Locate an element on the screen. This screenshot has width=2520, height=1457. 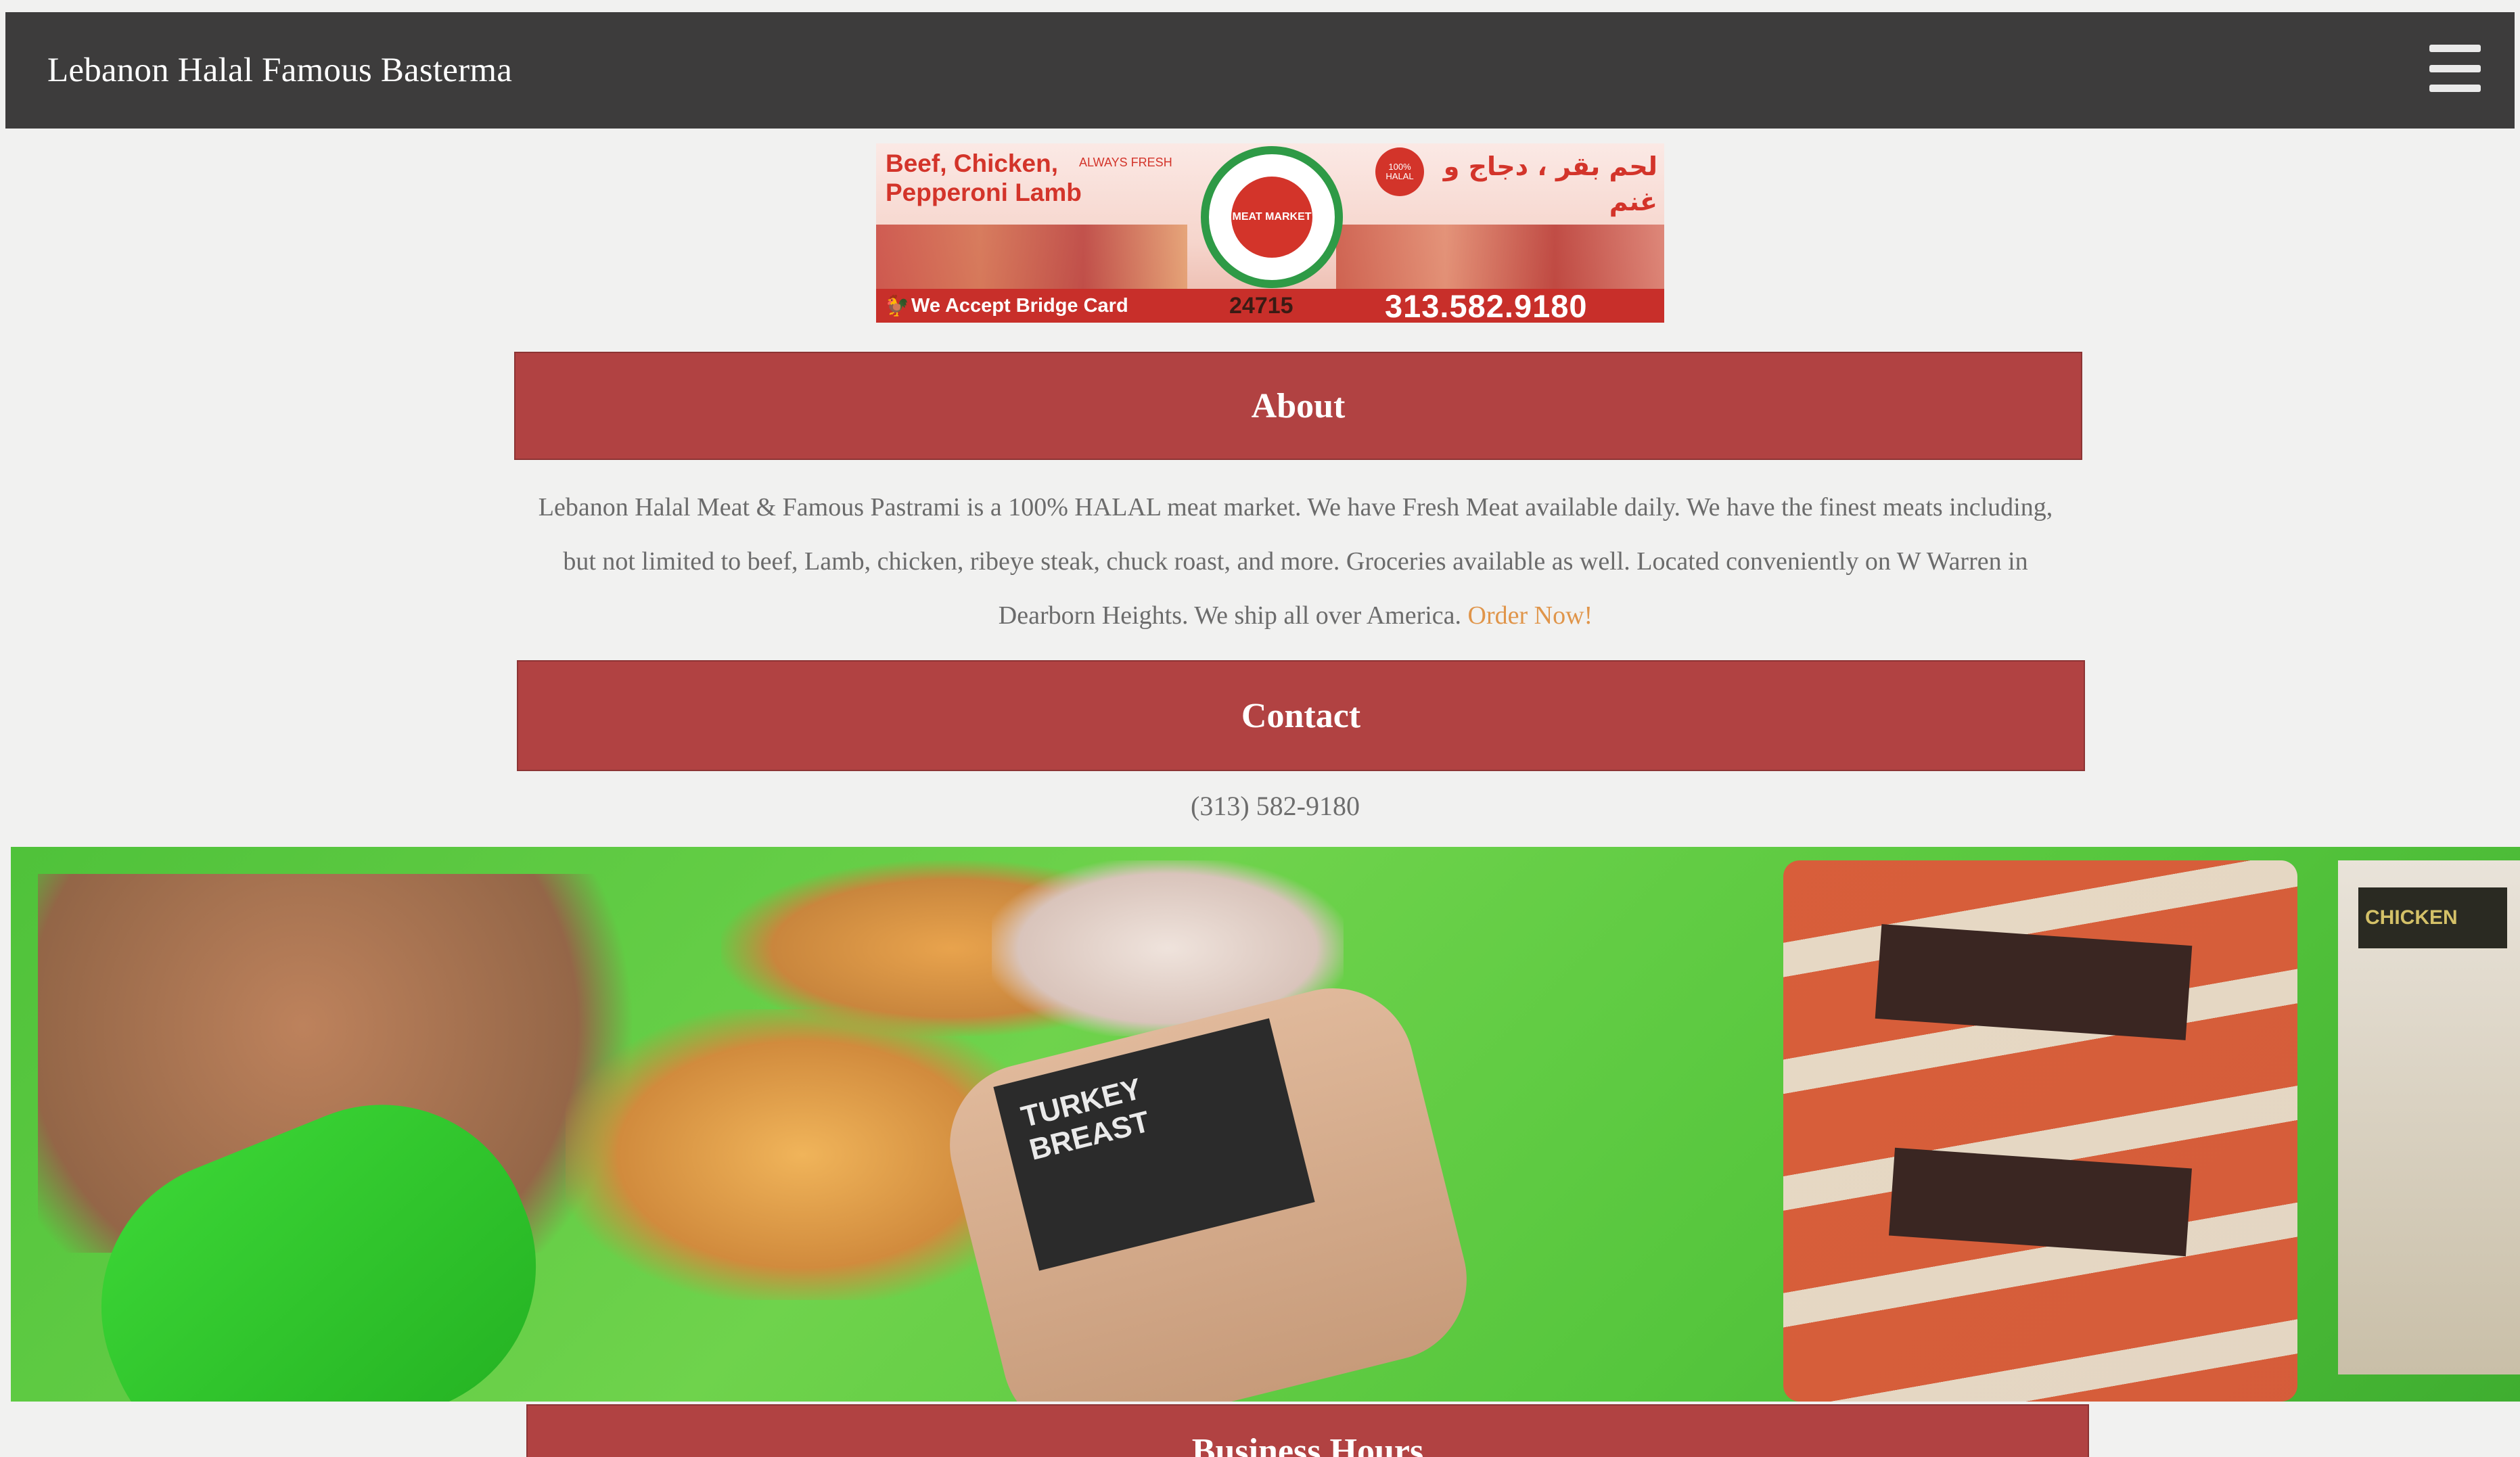
bridge-card-text: We Accept Bridge Card is located at coordinates (1020, 306).